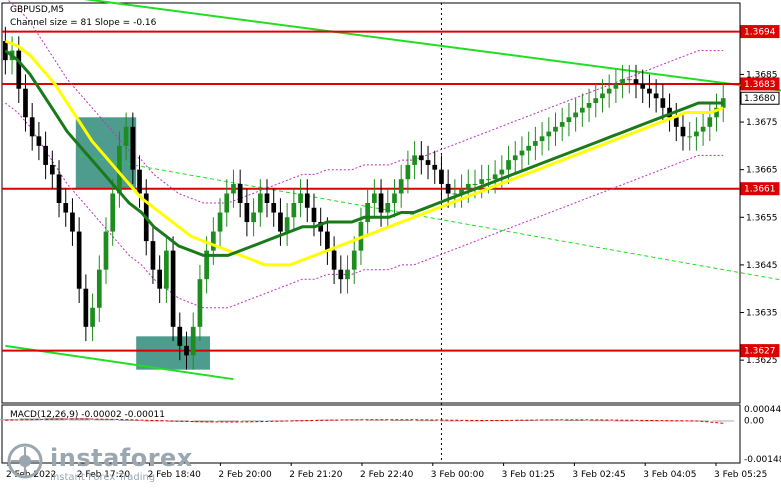  Describe the element at coordinates (740, 475) in the screenshot. I see `x-tick-label-10: 3 Feb 05:25` at that location.